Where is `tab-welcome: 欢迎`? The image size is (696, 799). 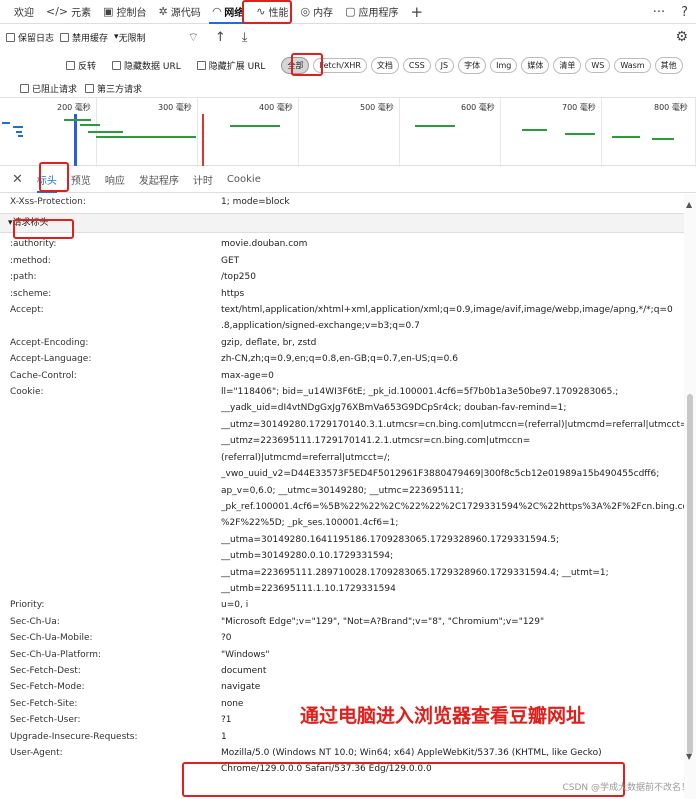 tab-welcome: 欢迎 is located at coordinates (24, 12).